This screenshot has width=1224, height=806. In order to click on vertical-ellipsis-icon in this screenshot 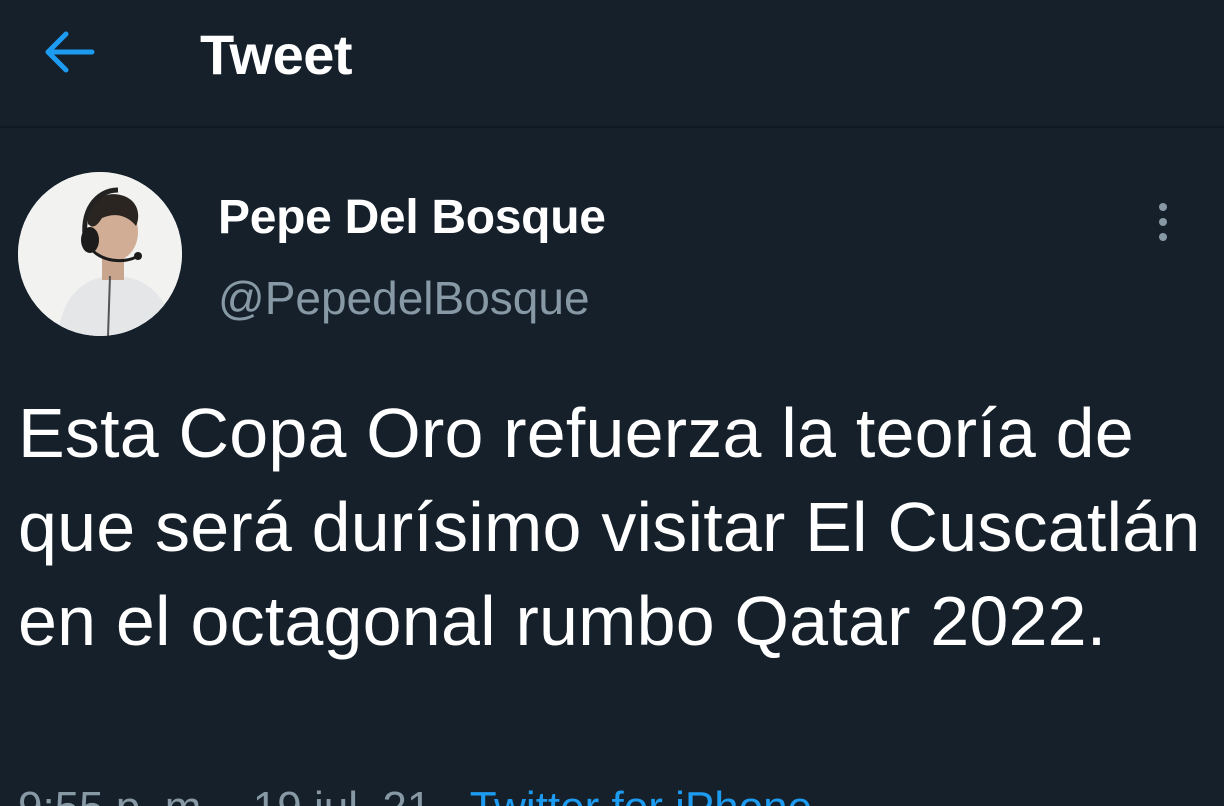, I will do `click(1163, 222)`.